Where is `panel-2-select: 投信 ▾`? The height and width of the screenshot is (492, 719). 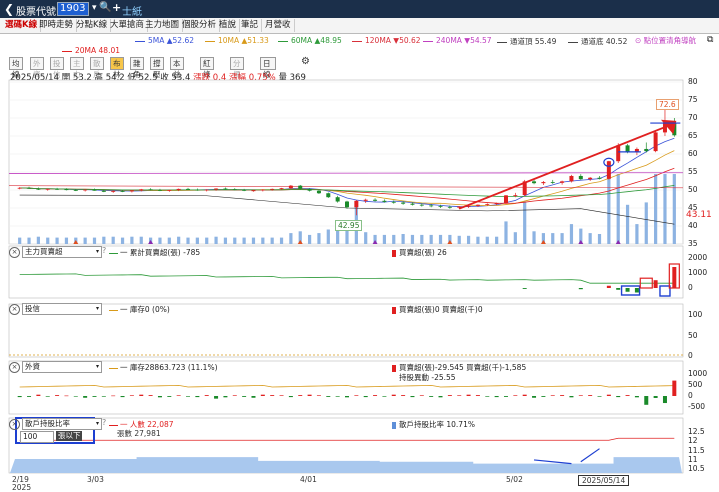 panel-2-select: 投信 ▾ is located at coordinates (62, 309).